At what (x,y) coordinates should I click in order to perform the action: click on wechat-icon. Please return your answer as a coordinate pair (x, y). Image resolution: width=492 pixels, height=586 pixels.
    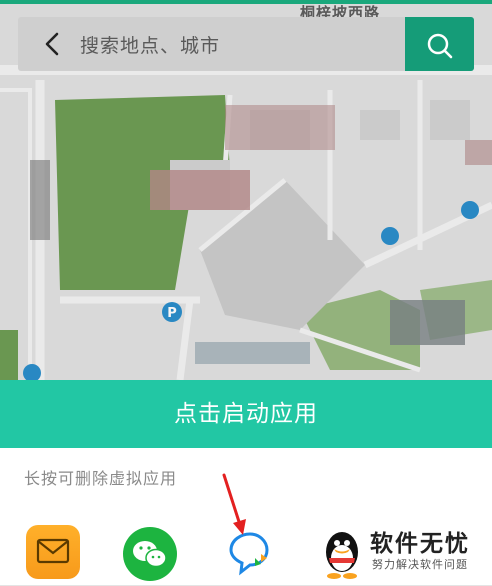
    Looking at the image, I should click on (150, 554).